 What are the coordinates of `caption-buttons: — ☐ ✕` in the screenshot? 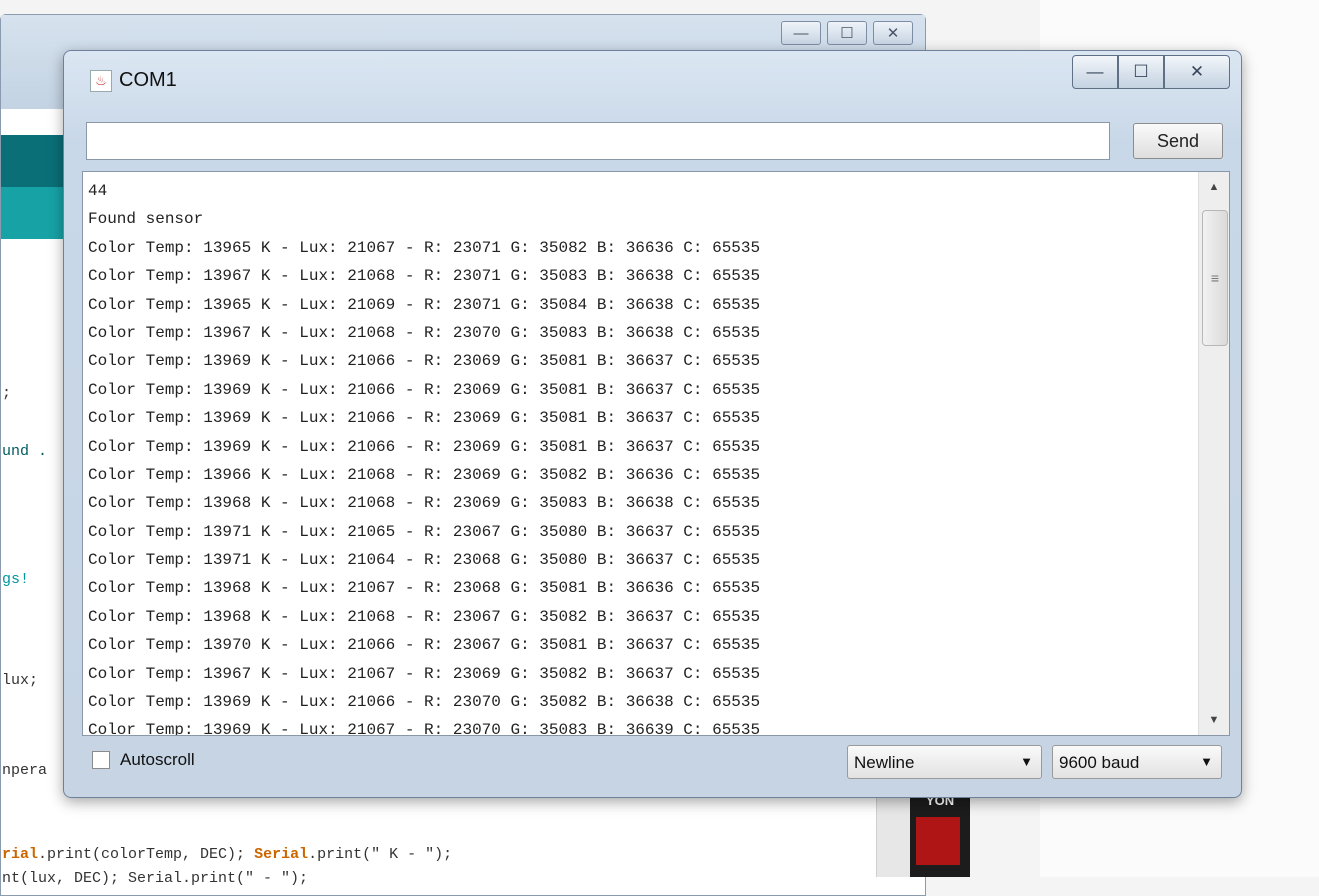 It's located at (1151, 72).